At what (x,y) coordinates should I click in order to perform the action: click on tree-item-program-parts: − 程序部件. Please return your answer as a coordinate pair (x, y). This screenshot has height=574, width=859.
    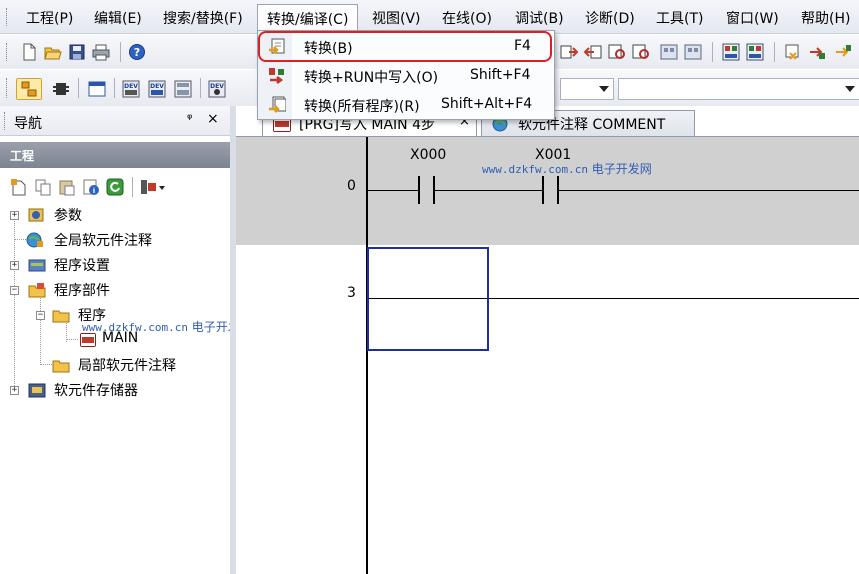
    Looking at the image, I should click on (115, 290).